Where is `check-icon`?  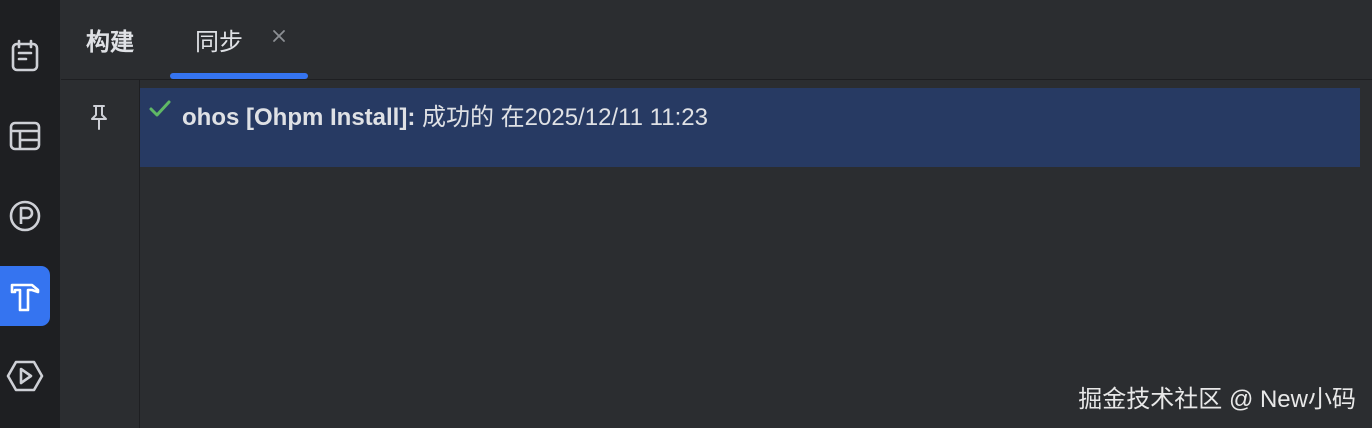
check-icon is located at coordinates (160, 109).